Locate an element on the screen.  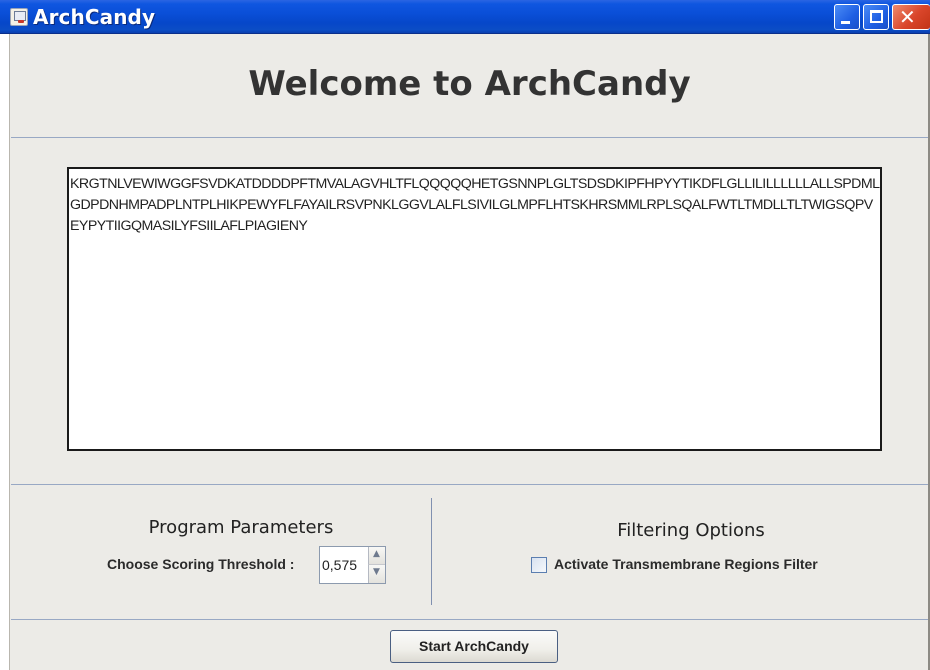
minimize-icon is located at coordinates (845, 22).